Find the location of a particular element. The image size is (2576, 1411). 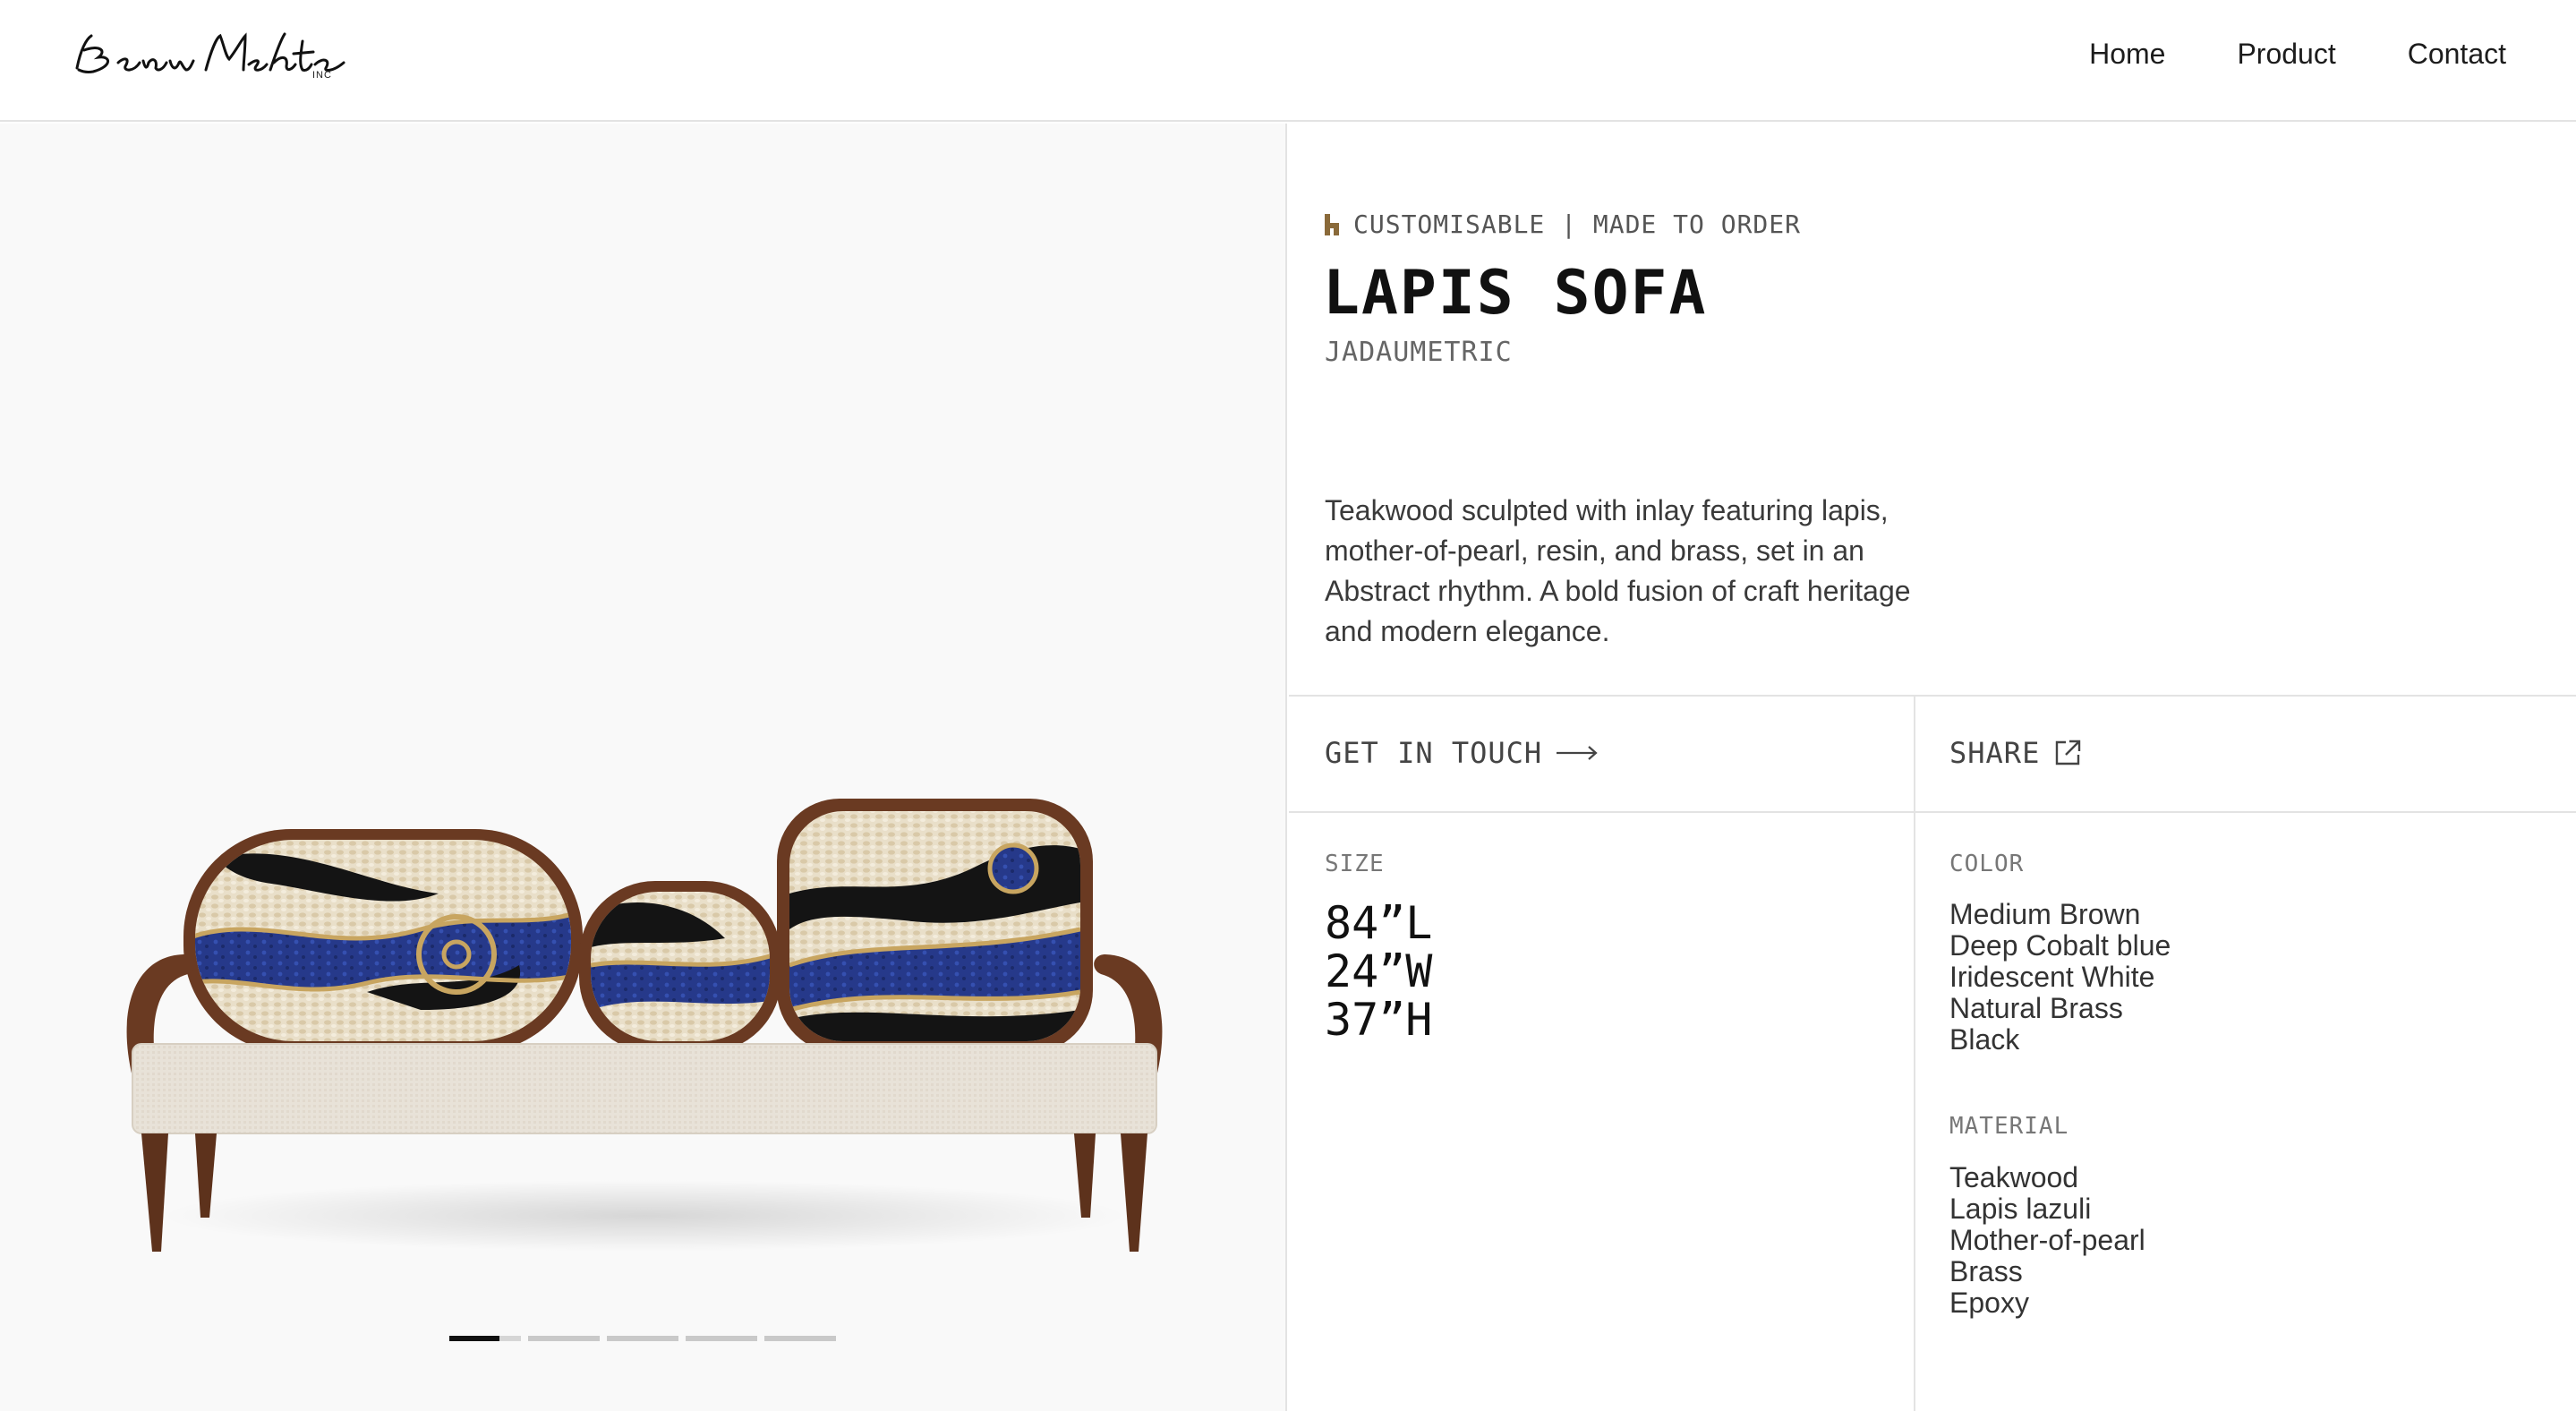

color-label: COLOR is located at coordinates (1987, 864).